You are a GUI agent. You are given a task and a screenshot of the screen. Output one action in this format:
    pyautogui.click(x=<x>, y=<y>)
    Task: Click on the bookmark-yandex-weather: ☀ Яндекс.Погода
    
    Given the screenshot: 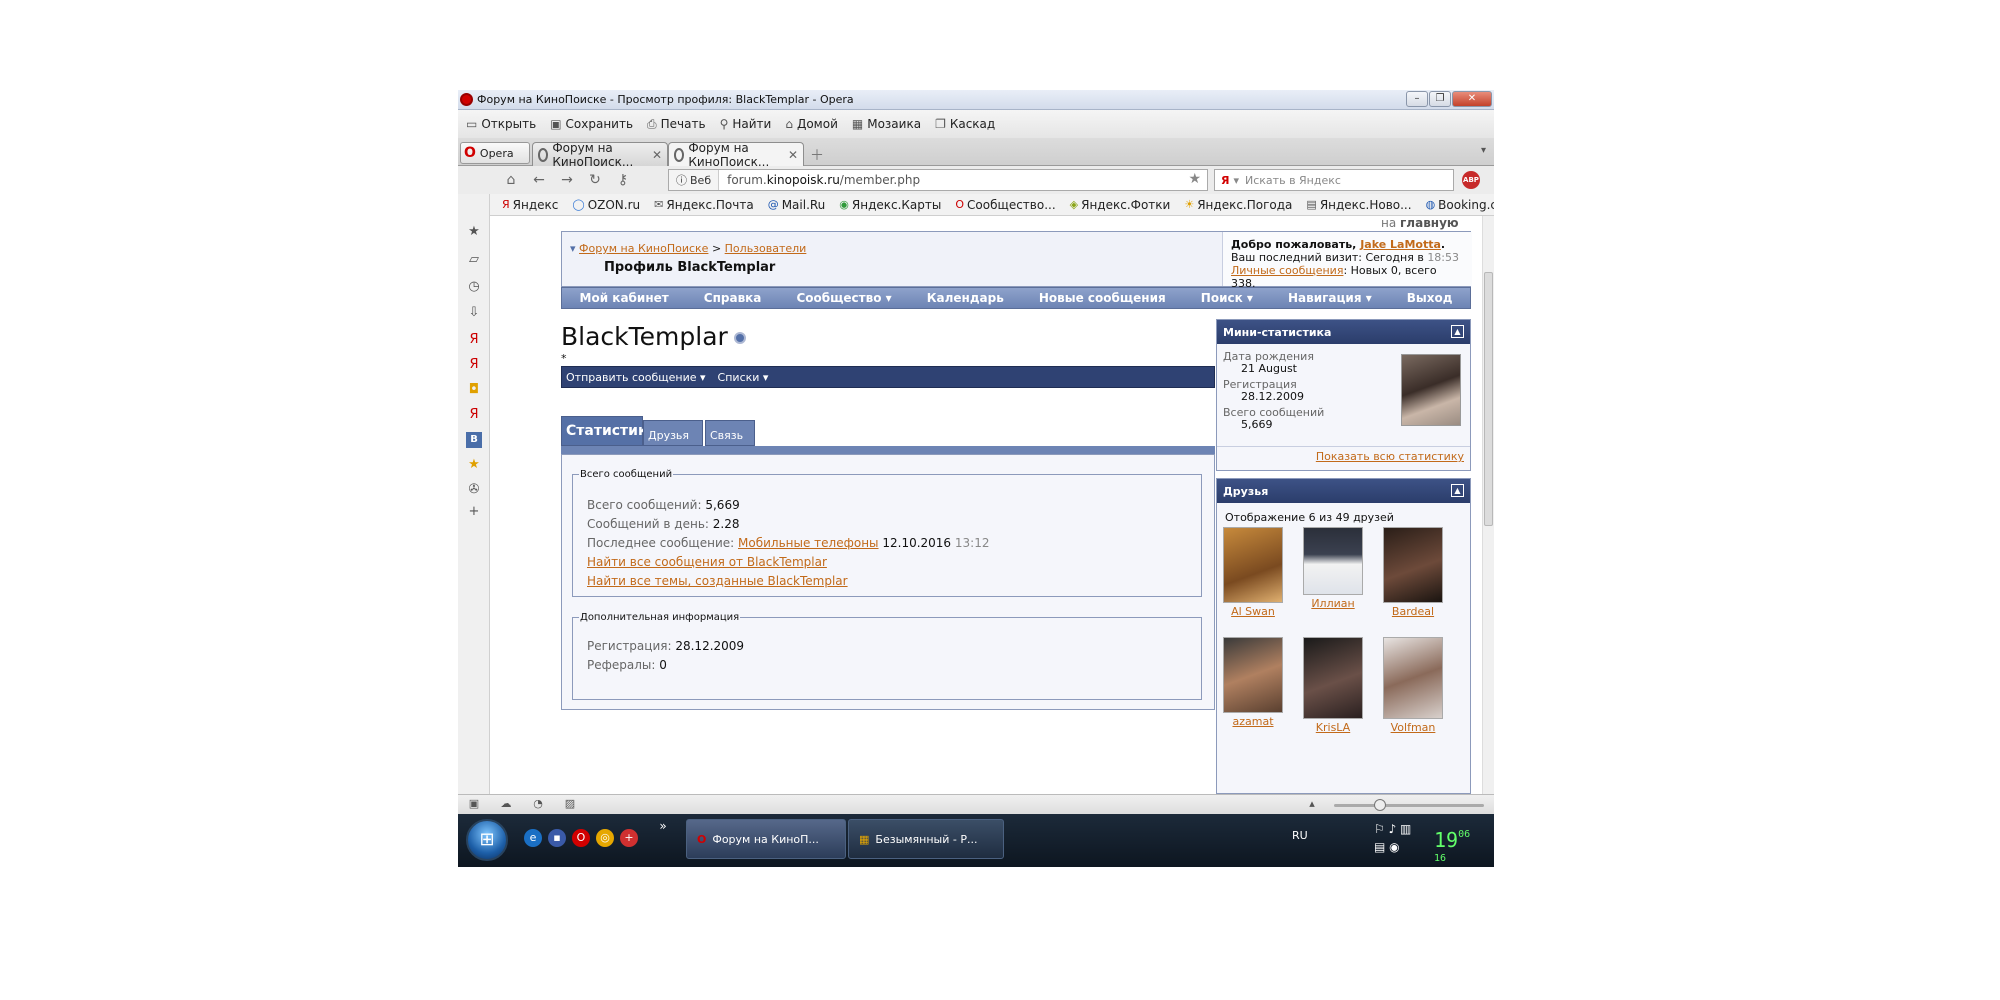 What is the action you would take?
    pyautogui.click(x=1238, y=205)
    